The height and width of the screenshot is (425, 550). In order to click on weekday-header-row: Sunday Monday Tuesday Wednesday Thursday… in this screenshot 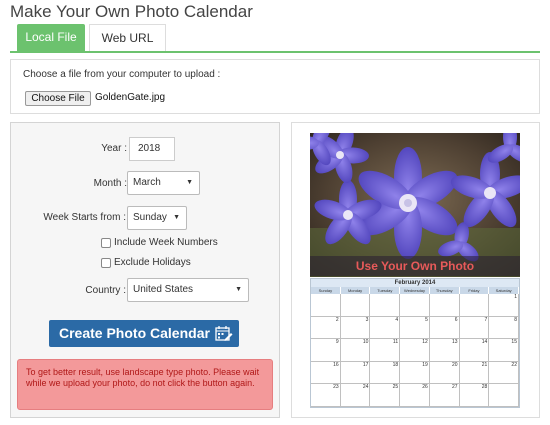, I will do `click(415, 290)`.